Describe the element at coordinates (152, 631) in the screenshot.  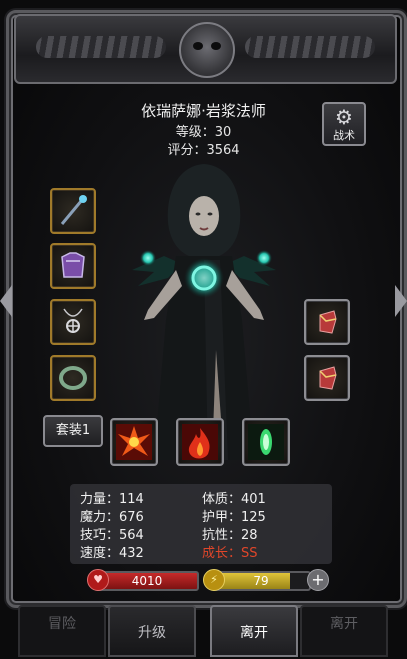
I see `upgrade-button: 升级` at that location.